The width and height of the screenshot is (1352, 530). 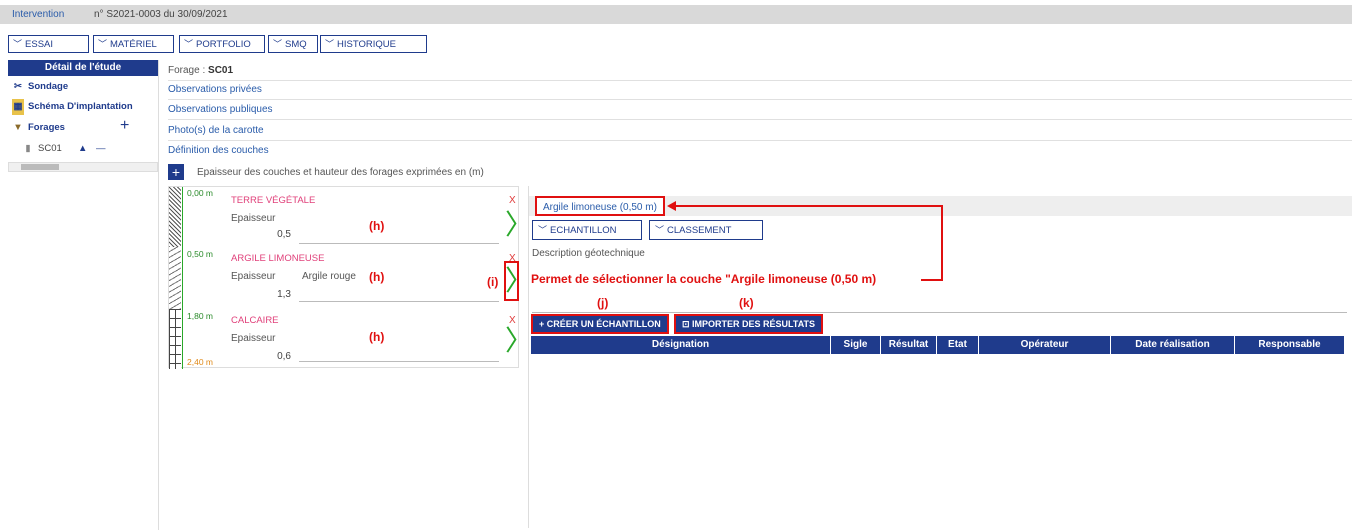 What do you see at coordinates (48, 86) in the screenshot?
I see `sidebar-item-label: Sondage` at bounding box center [48, 86].